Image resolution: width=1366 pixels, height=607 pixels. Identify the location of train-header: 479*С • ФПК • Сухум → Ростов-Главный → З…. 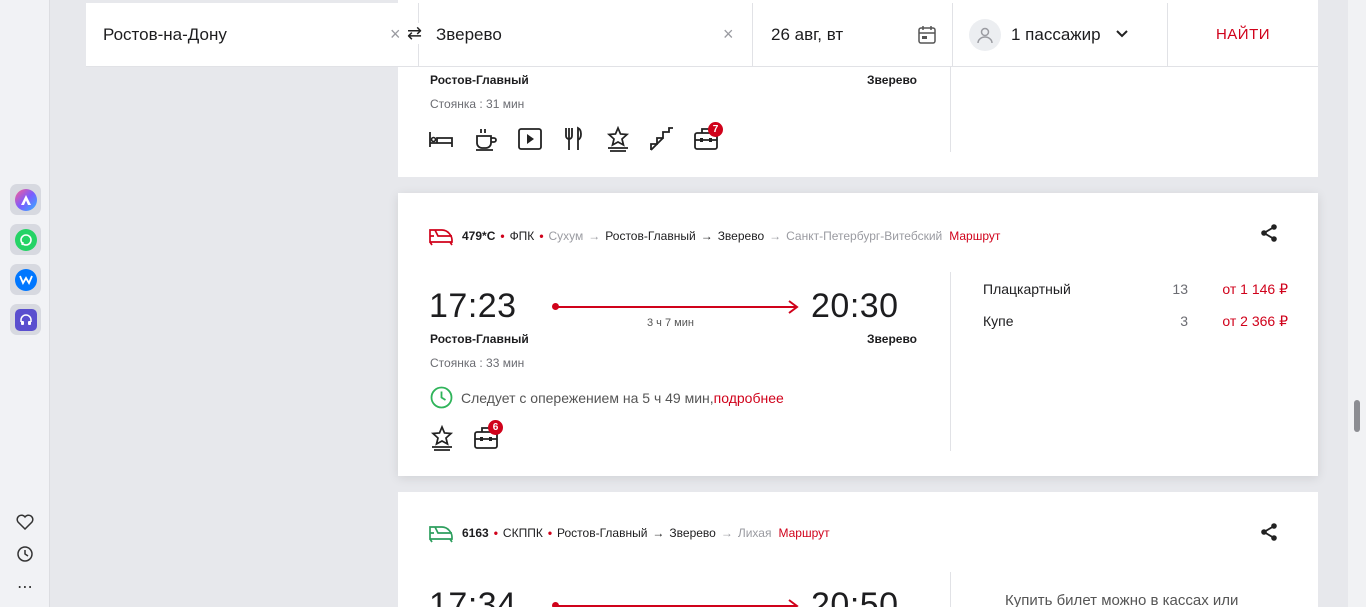
(714, 236).